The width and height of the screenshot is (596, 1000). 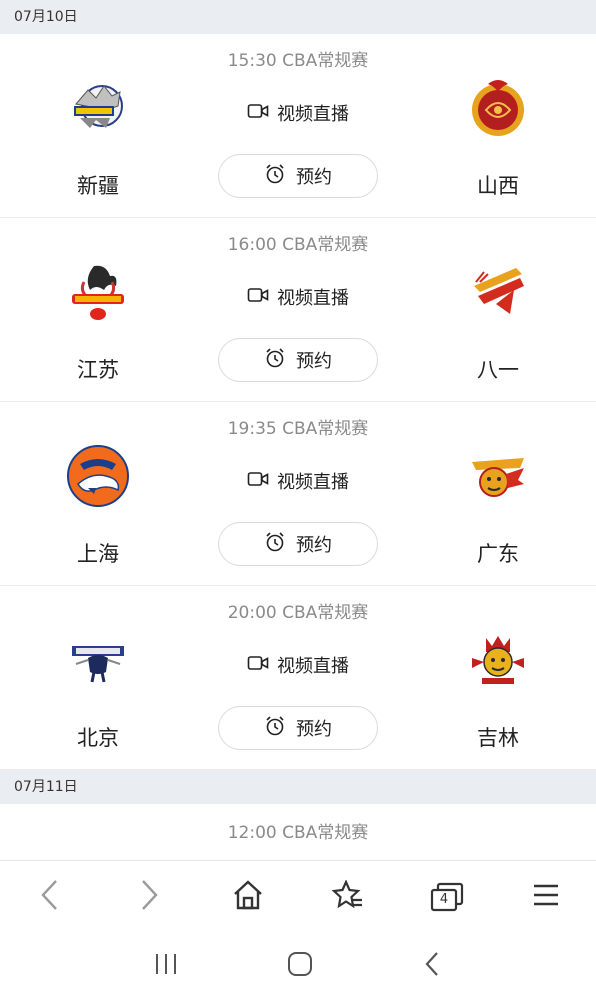 I want to click on tabs-icon: 4, so click(x=447, y=897).